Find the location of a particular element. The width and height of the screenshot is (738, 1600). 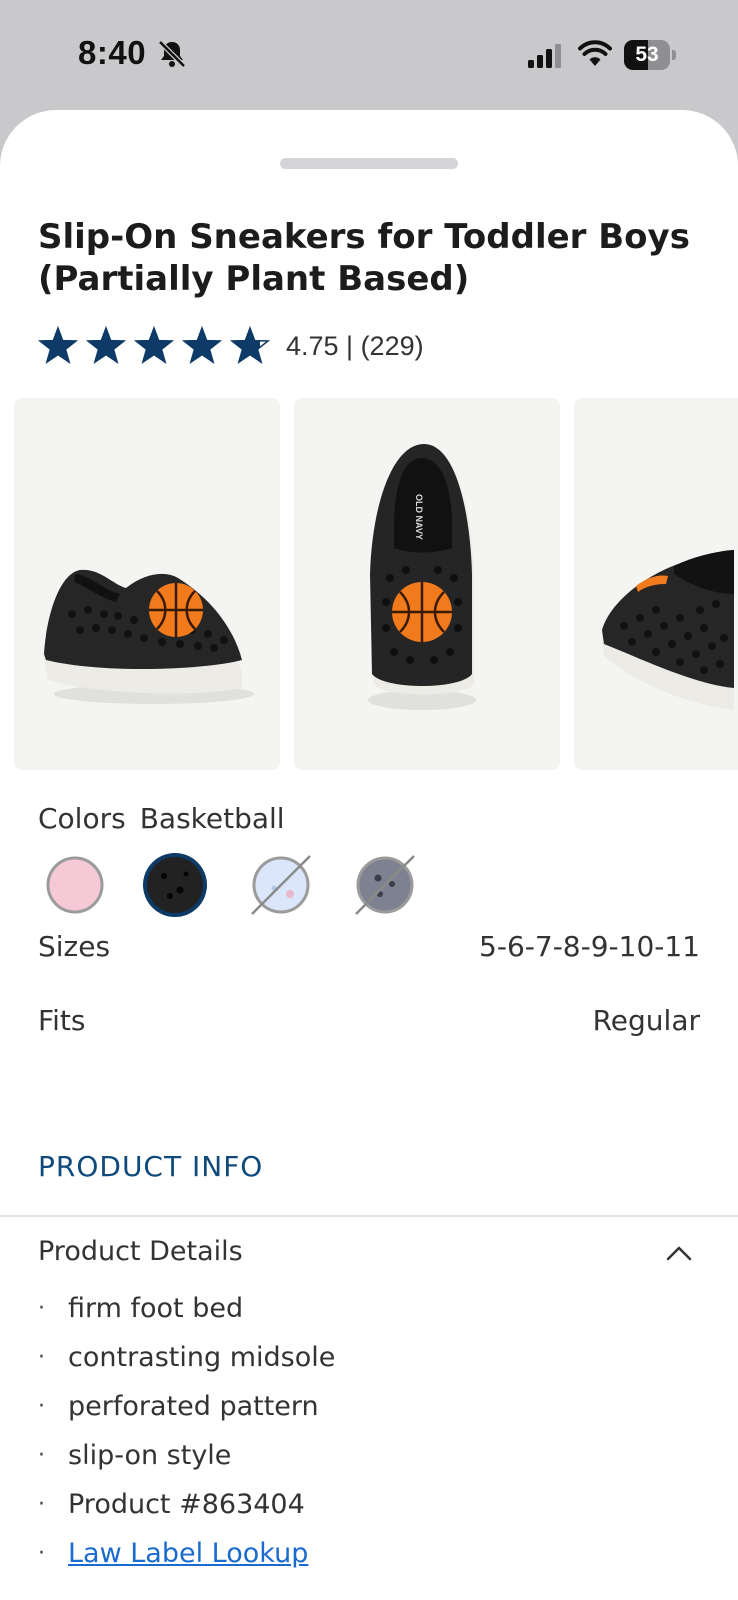

list-item: · contrasting midsole is located at coordinates (187, 1357).